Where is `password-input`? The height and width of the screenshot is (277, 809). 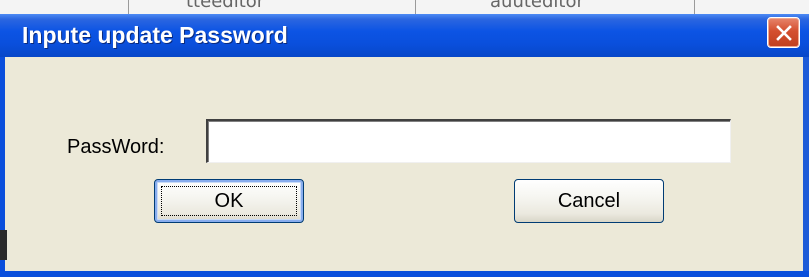 password-input is located at coordinates (468, 141).